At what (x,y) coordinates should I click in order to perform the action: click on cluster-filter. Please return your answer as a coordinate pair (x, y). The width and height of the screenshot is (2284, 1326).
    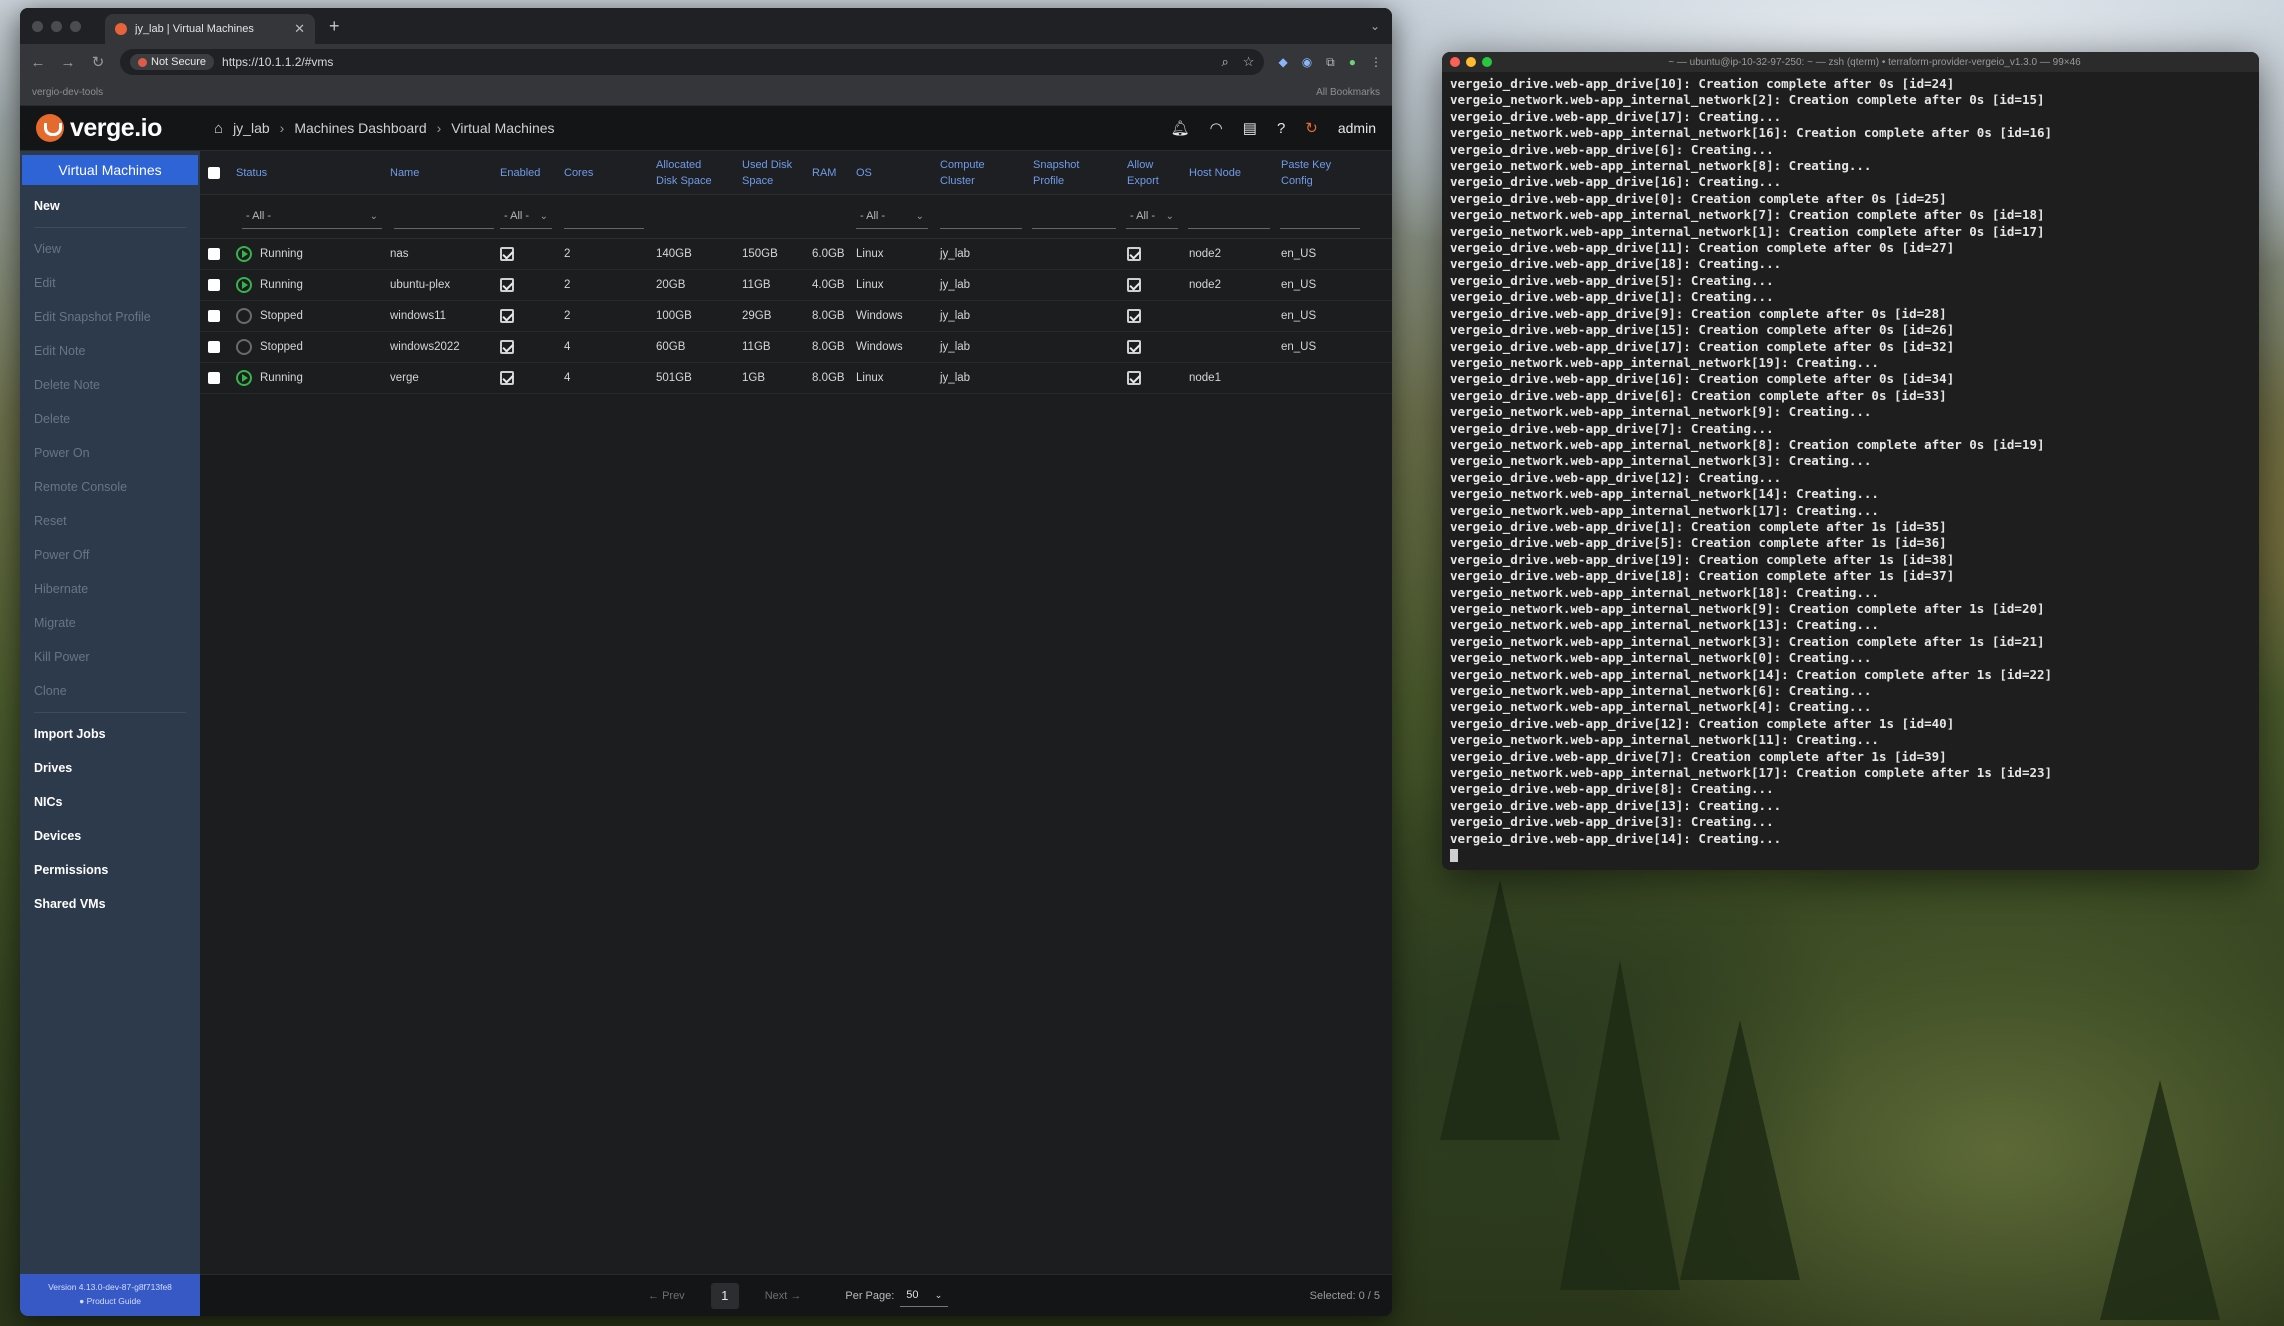
    Looking at the image, I should click on (981, 217).